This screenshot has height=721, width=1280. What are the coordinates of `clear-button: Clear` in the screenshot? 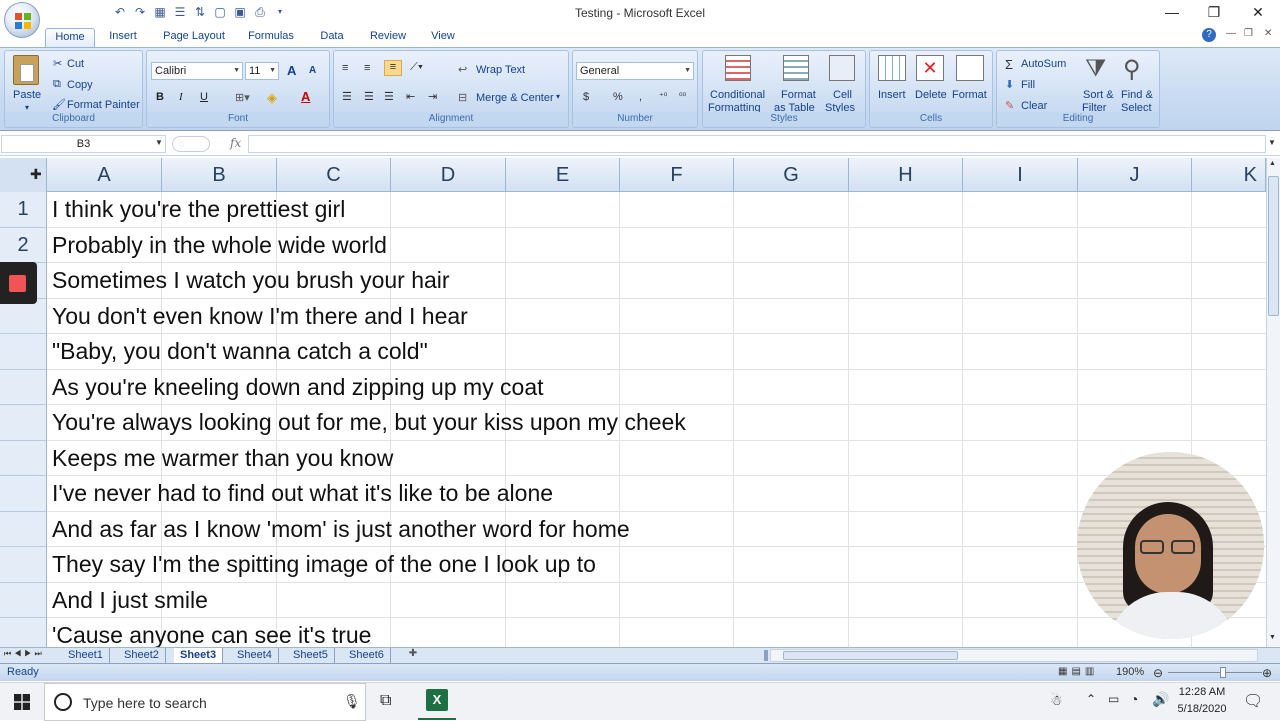 It's located at (1034, 106).